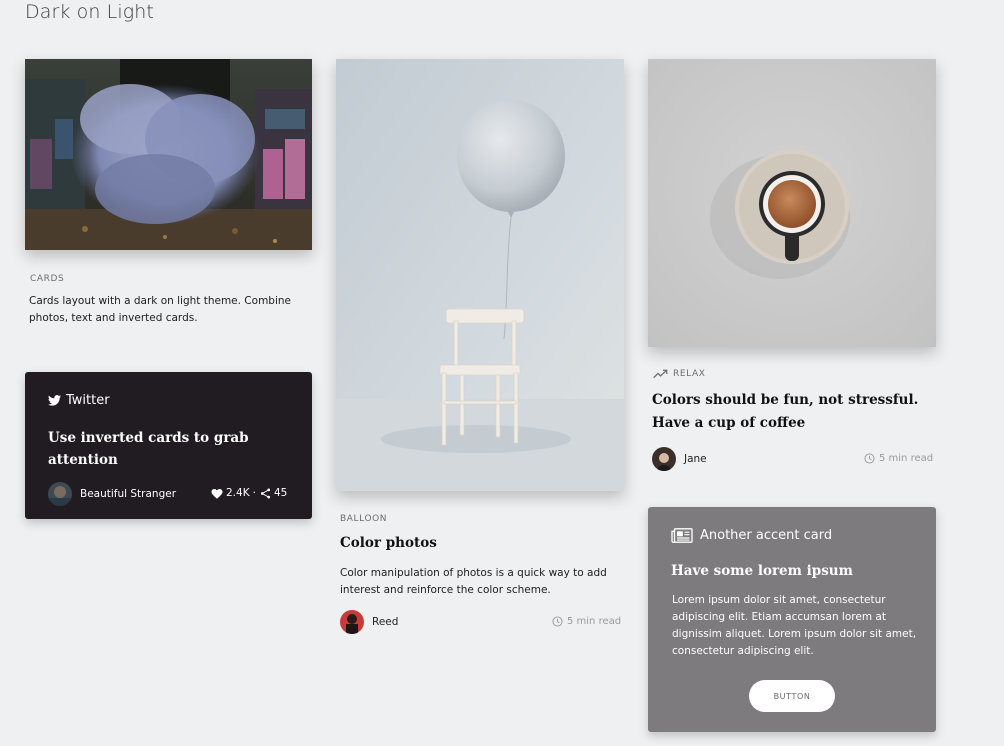 The height and width of the screenshot is (746, 1004). Describe the element at coordinates (388, 543) in the screenshot. I see `balloon-title: Color photos` at that location.